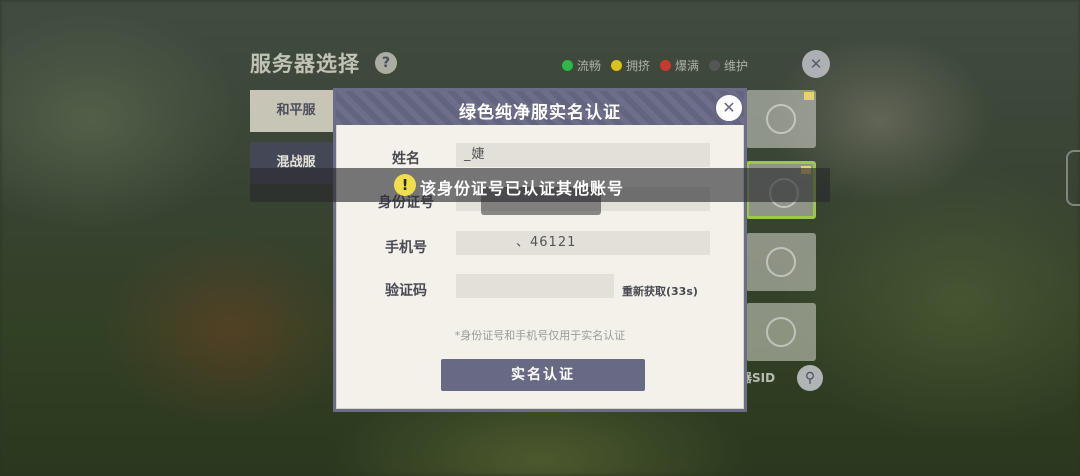 The height and width of the screenshot is (476, 1080). I want to click on yellow-dot-icon, so click(617, 65).